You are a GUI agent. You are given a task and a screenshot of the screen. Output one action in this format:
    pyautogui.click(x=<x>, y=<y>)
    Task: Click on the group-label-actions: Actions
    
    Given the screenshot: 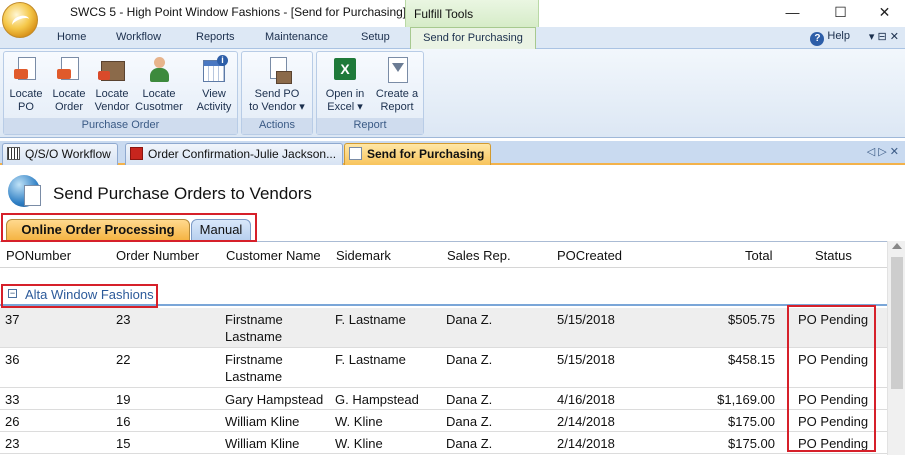 What is the action you would take?
    pyautogui.click(x=277, y=126)
    